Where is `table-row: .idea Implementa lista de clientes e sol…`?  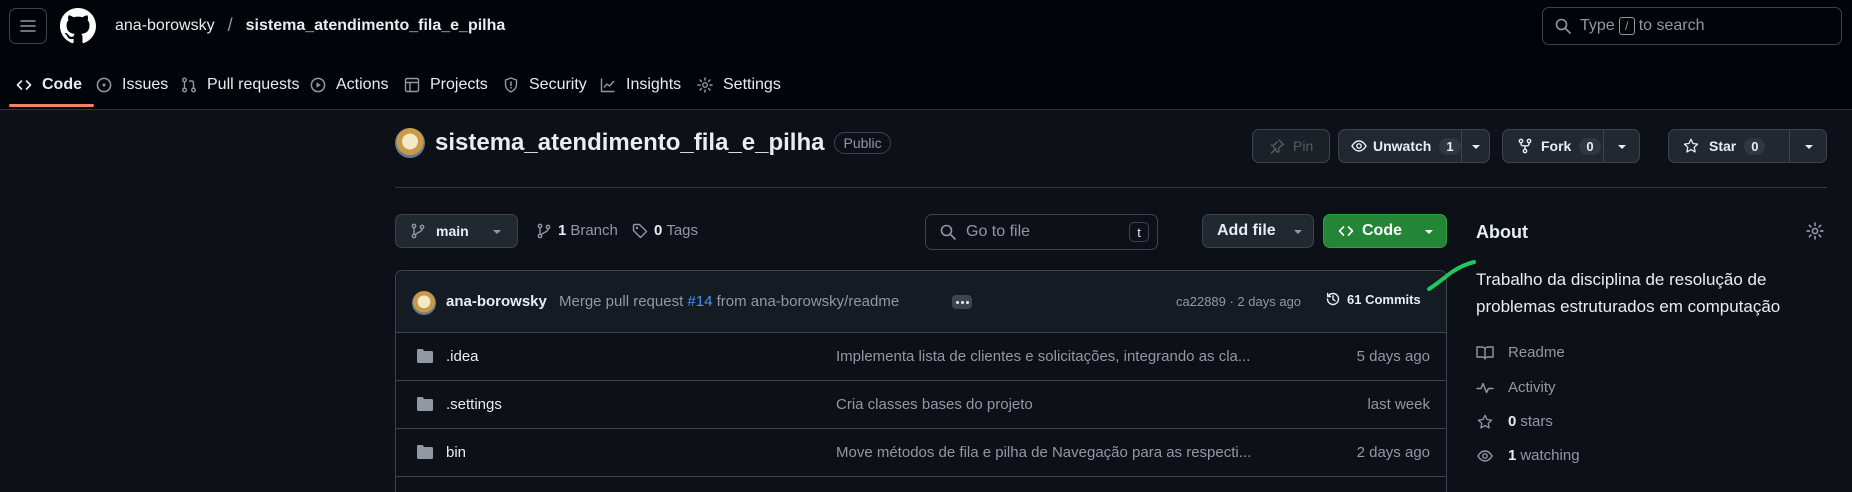 table-row: .idea Implementa lista de clientes e sol… is located at coordinates (921, 357).